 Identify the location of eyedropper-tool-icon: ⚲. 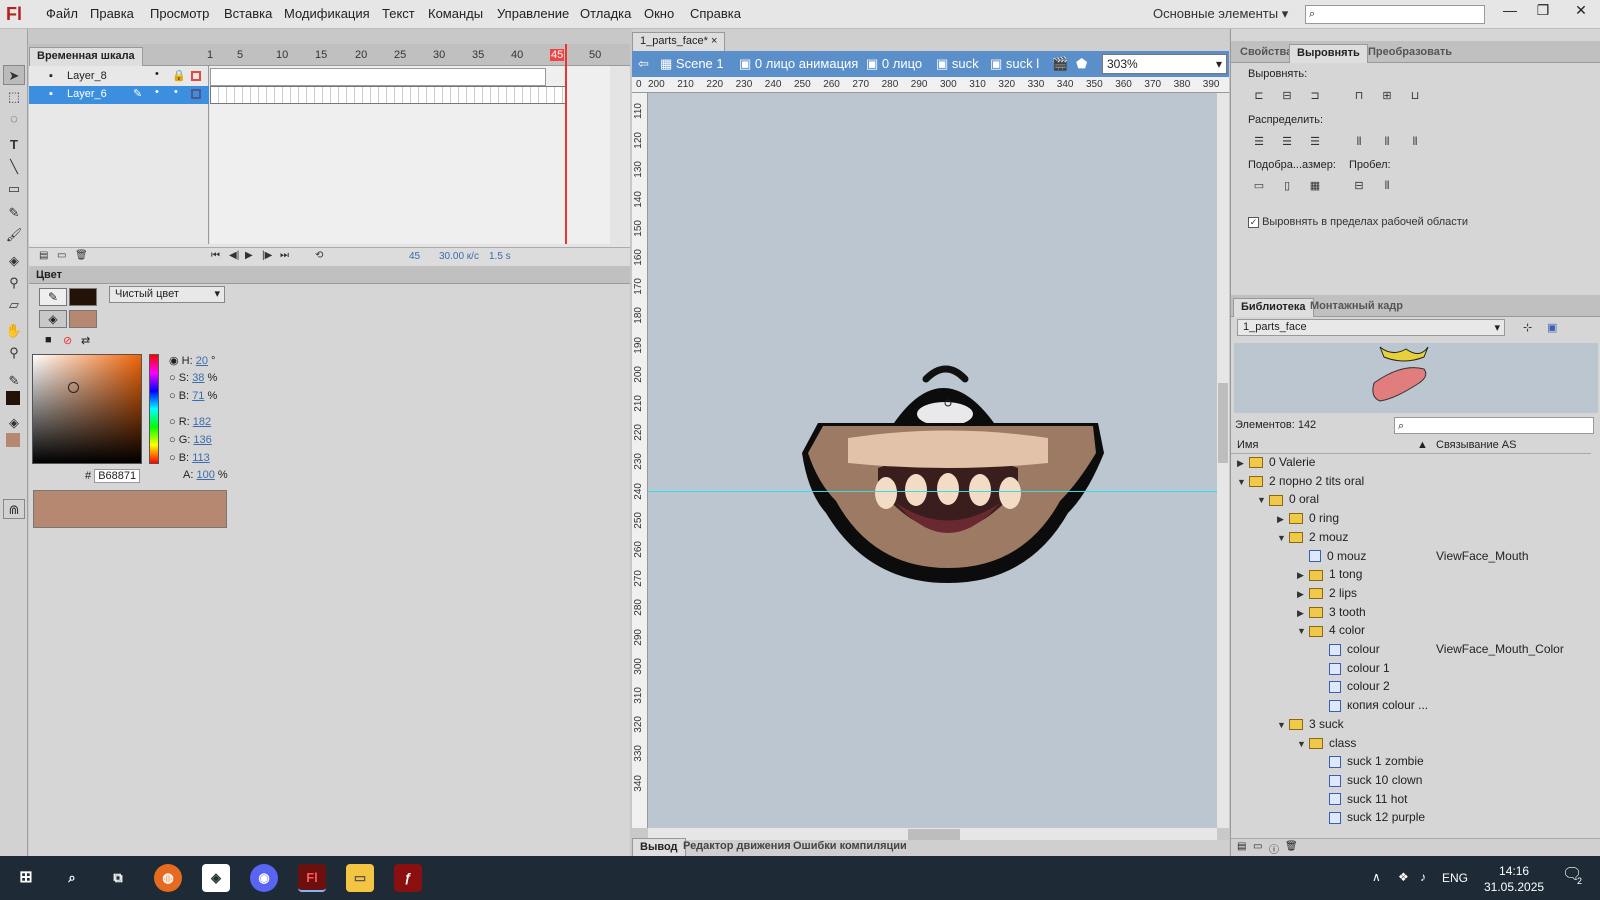
(14, 283).